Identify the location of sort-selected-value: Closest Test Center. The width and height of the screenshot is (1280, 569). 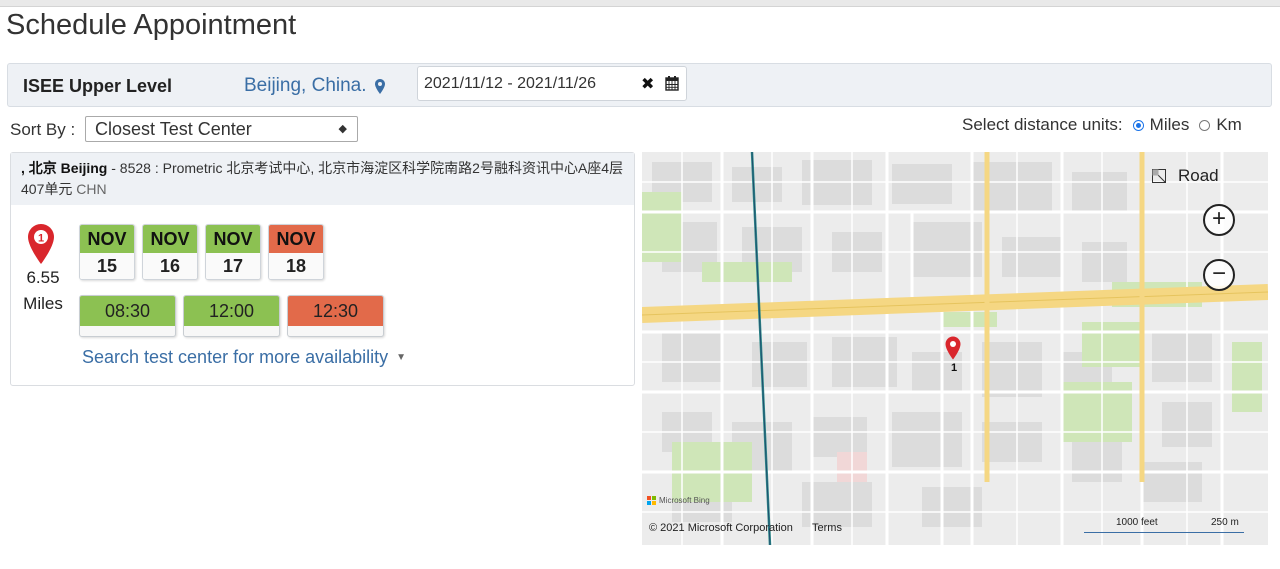
(173, 129).